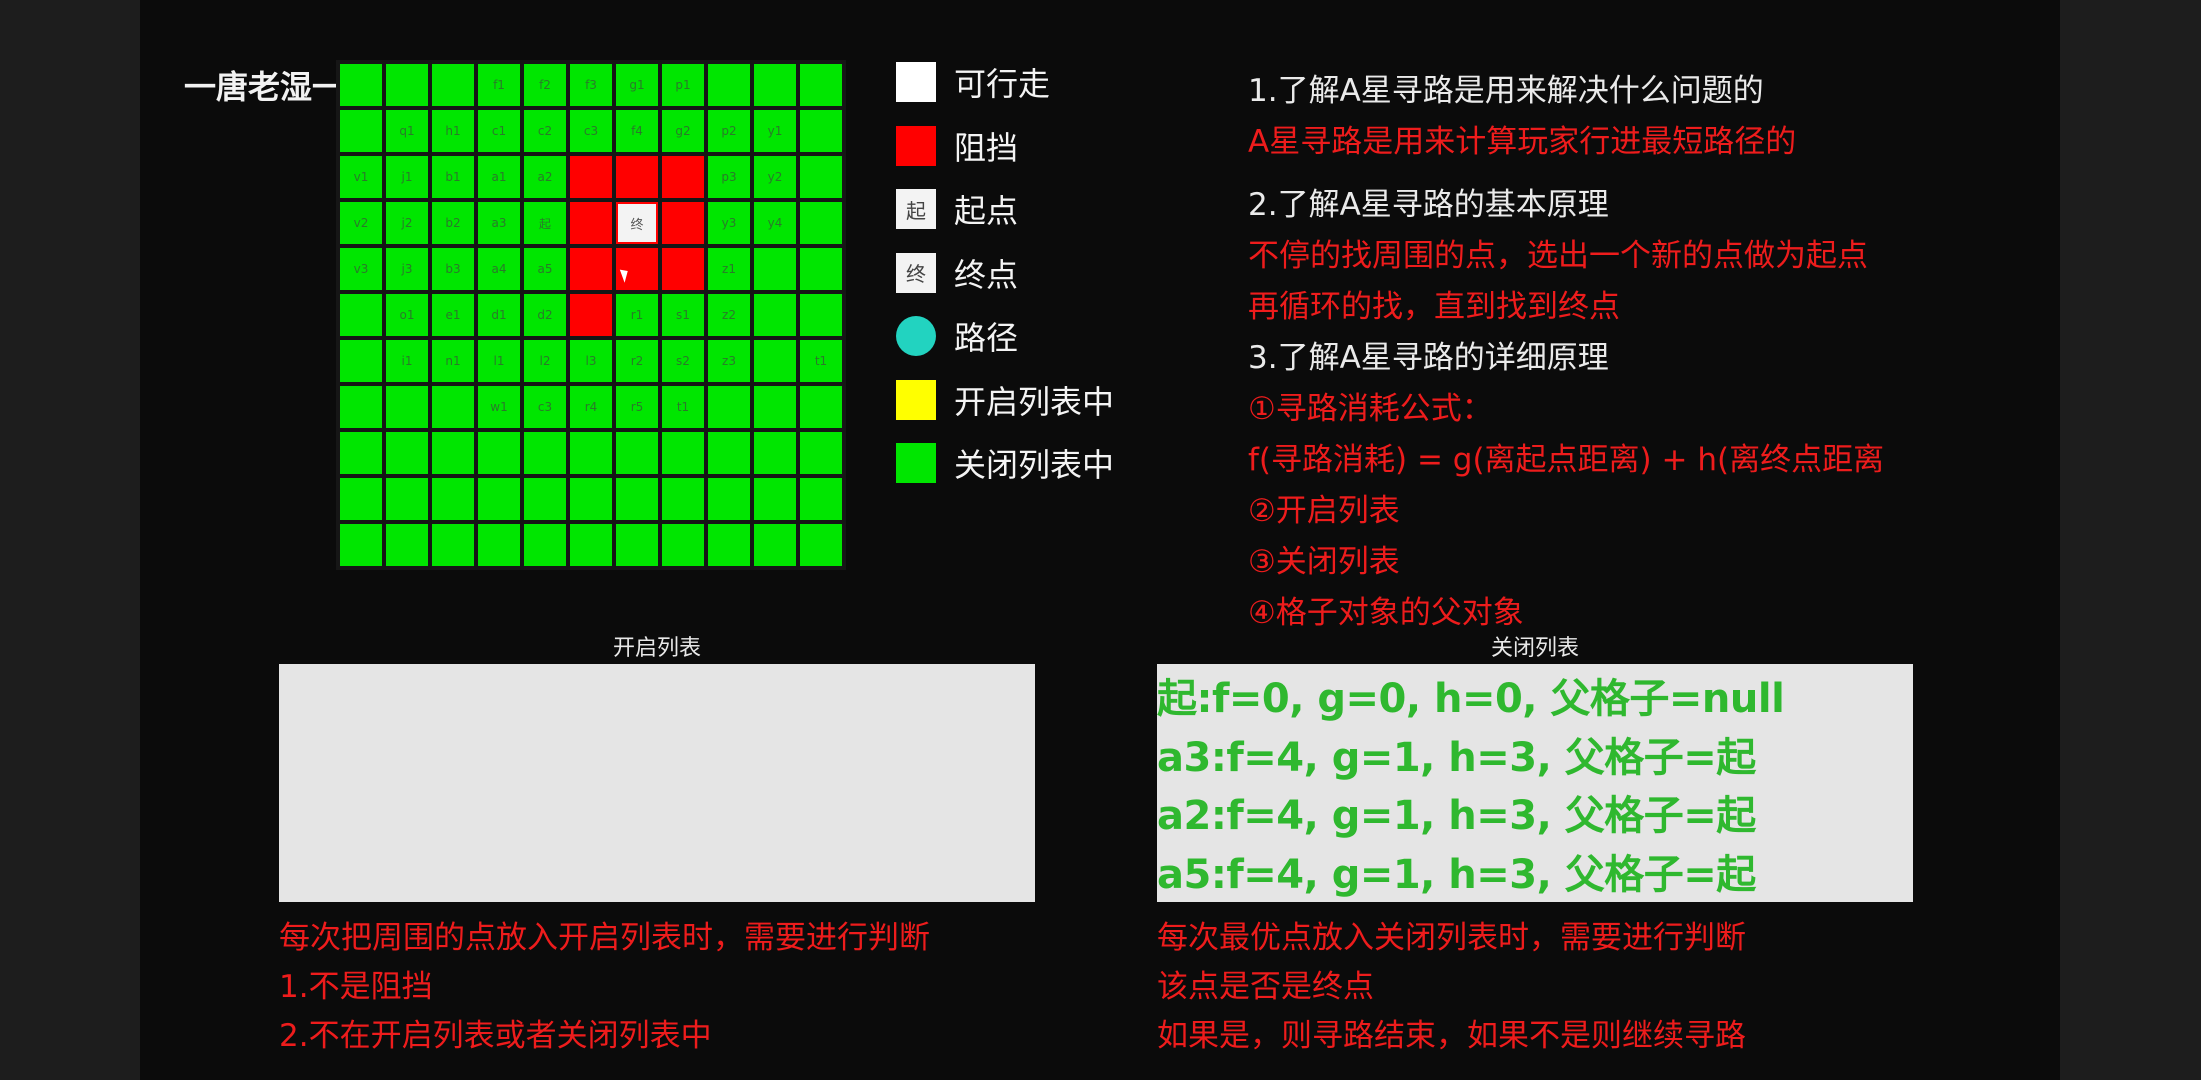 The image size is (2201, 1080). Describe the element at coordinates (361, 223) in the screenshot. I see `grid-cell: v2` at that location.